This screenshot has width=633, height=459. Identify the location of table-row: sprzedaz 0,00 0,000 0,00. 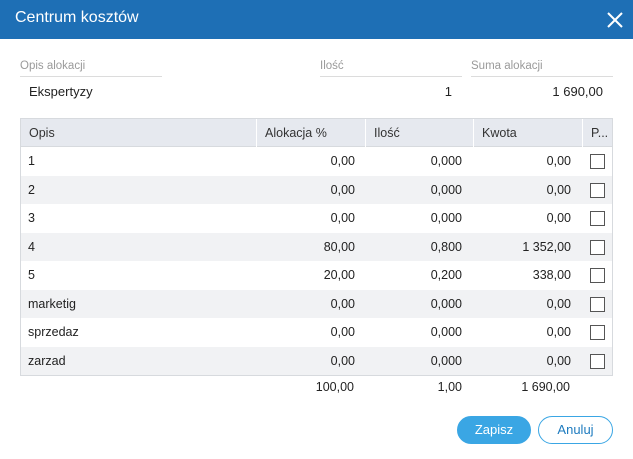
(316, 332).